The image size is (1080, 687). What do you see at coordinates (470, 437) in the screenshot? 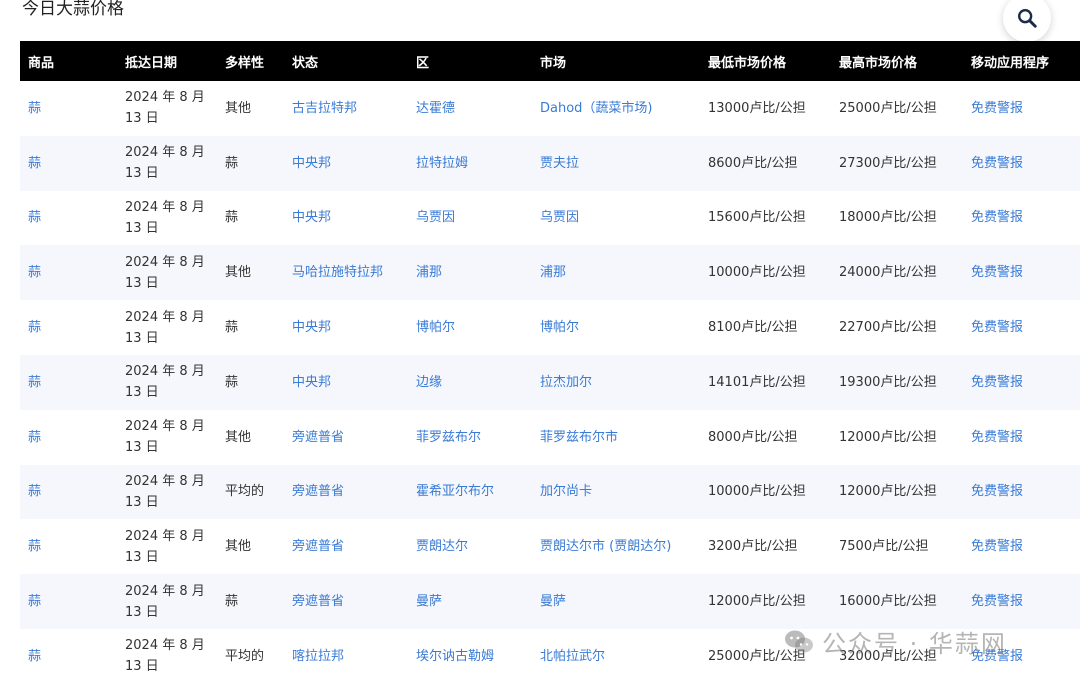
I see `row-district-link: 菲罗兹布尔` at bounding box center [470, 437].